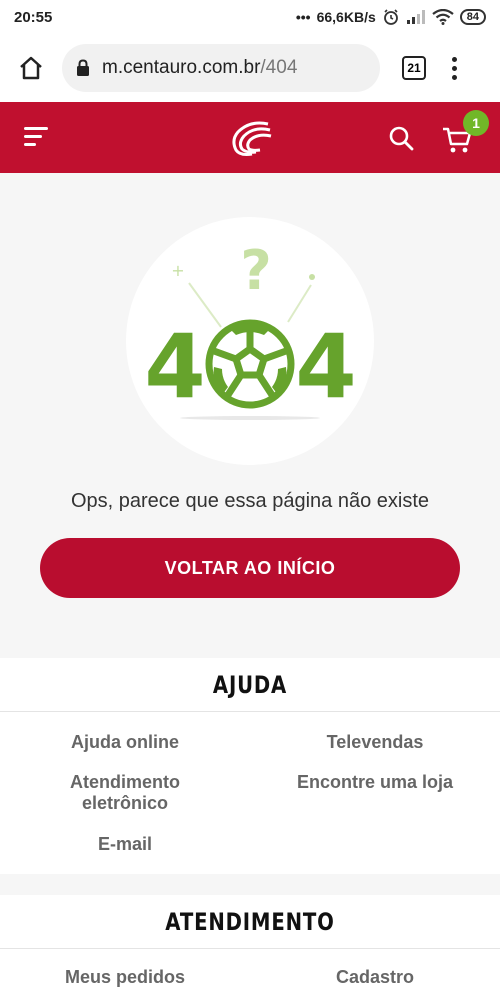  I want to click on help-section-title: AJUDA, so click(250, 684).